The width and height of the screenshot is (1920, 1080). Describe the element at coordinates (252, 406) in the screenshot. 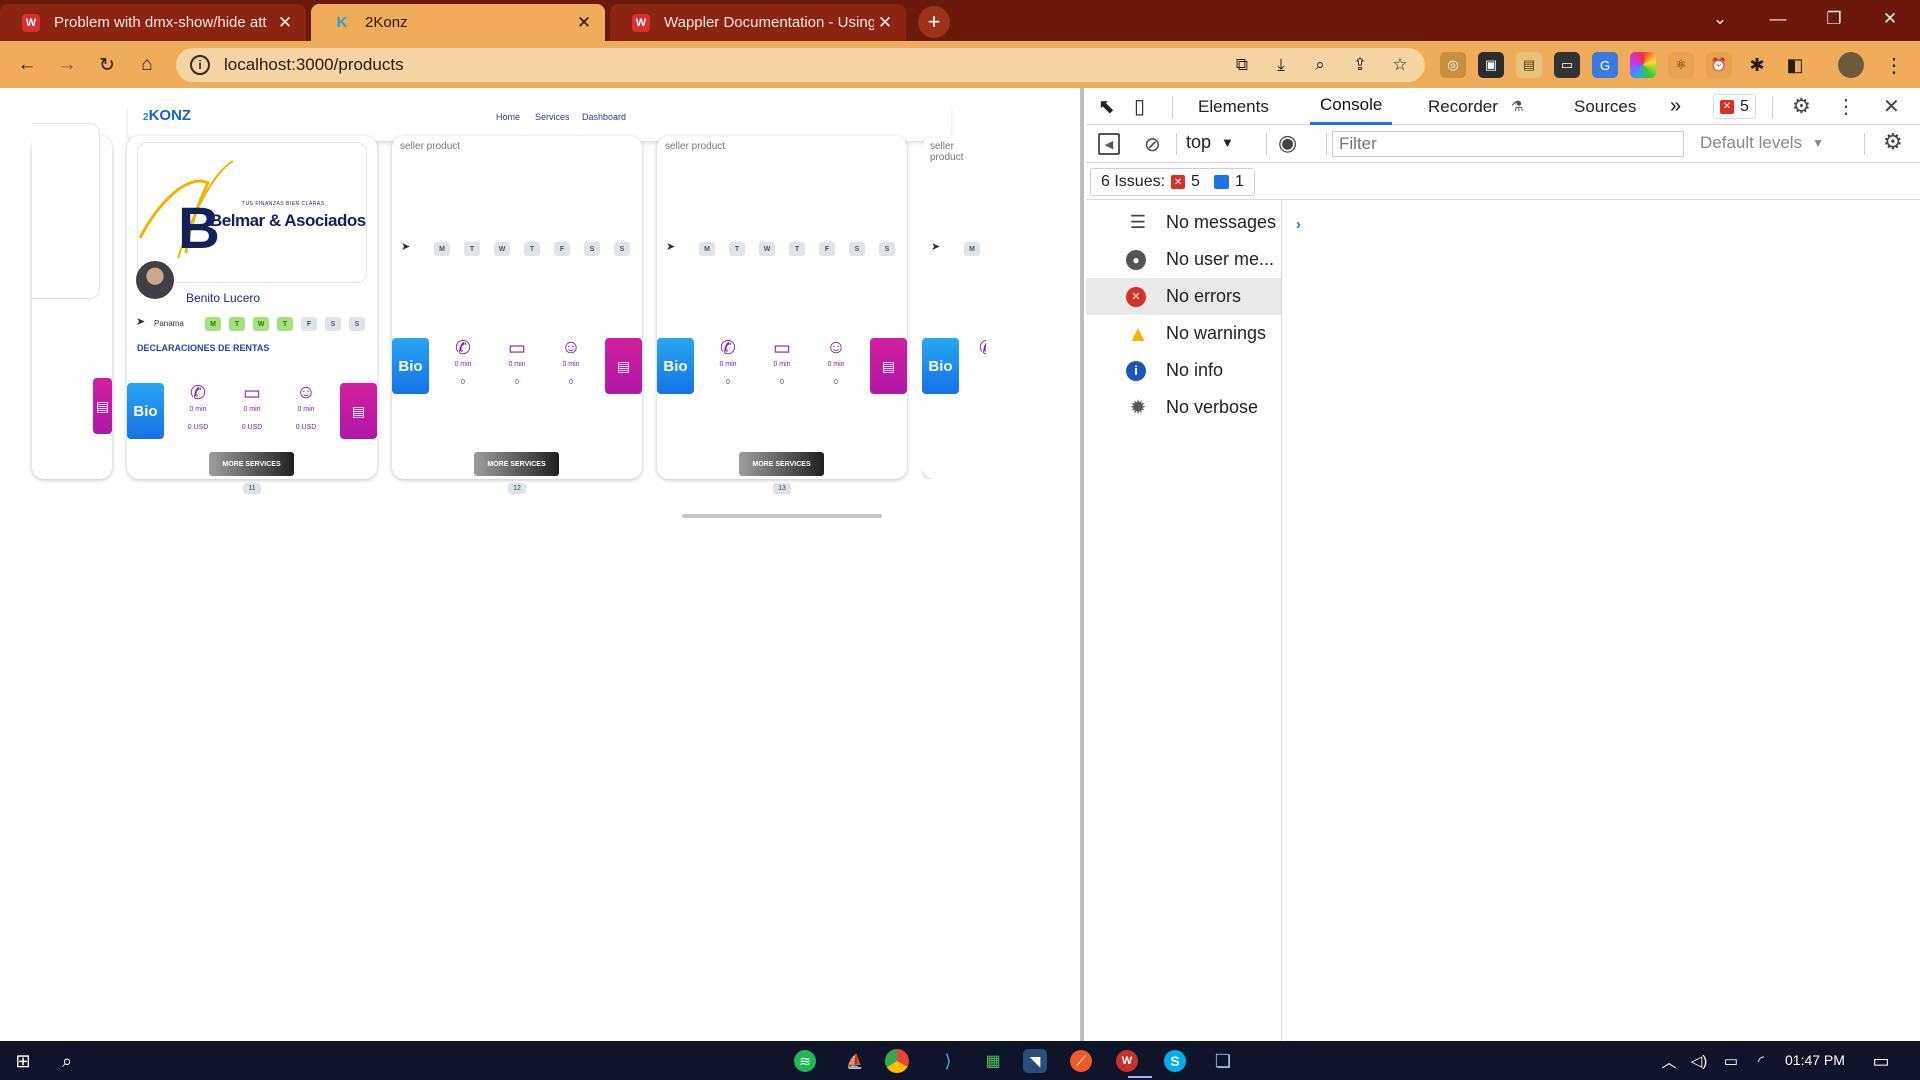

I see `video-service: ▭ 0 min 0 USD` at that location.